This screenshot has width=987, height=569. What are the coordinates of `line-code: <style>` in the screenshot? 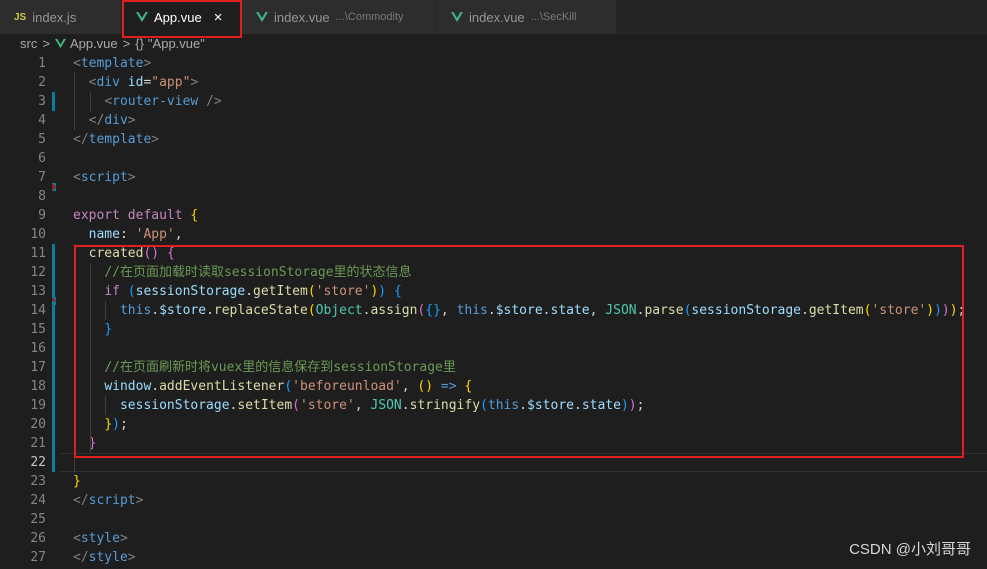 It's located at (100, 538).